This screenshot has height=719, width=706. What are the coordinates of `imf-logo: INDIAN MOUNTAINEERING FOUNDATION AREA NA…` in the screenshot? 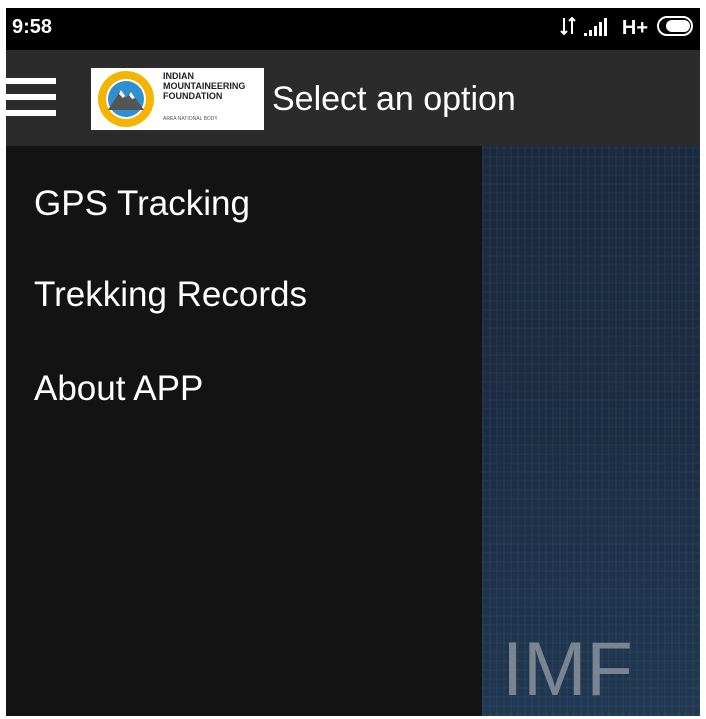 It's located at (177, 99).